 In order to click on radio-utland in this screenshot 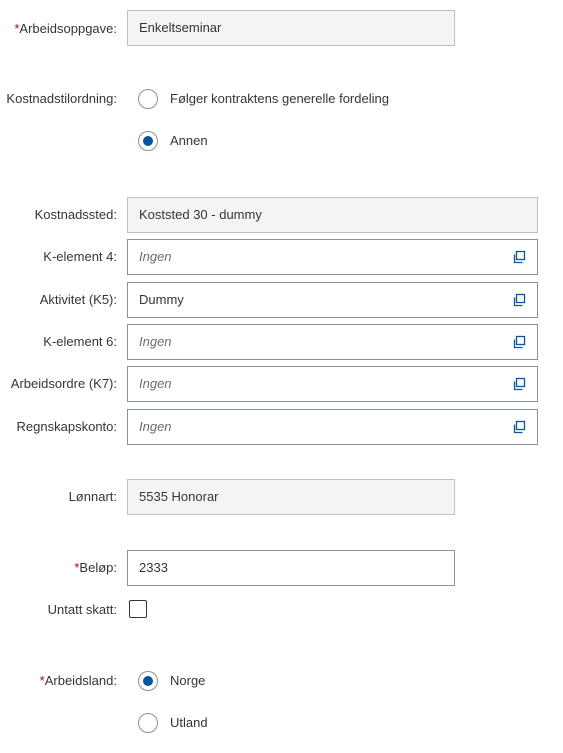, I will do `click(148, 723)`.